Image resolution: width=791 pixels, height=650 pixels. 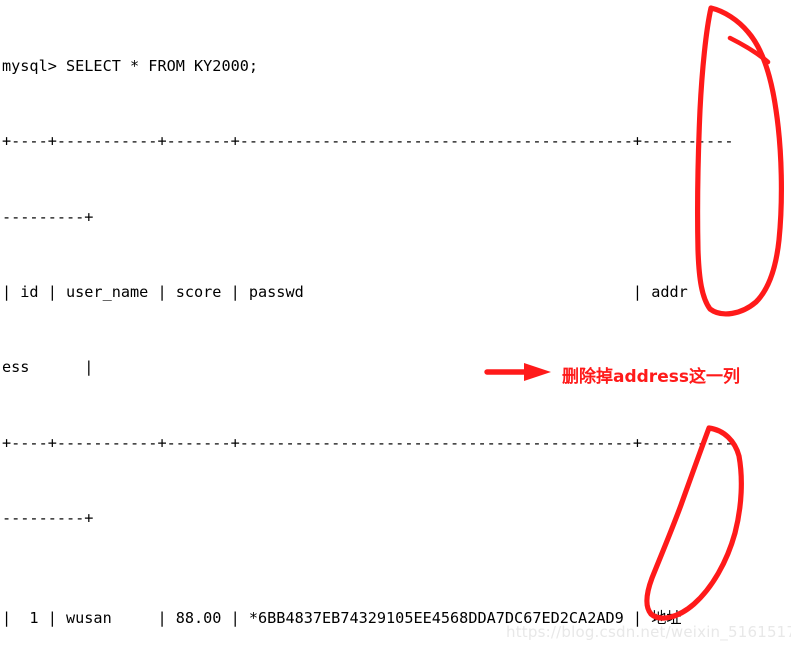 I want to click on csdn-watermark: https://blog.csdn.net/weixin_51615178, so click(x=648, y=632).